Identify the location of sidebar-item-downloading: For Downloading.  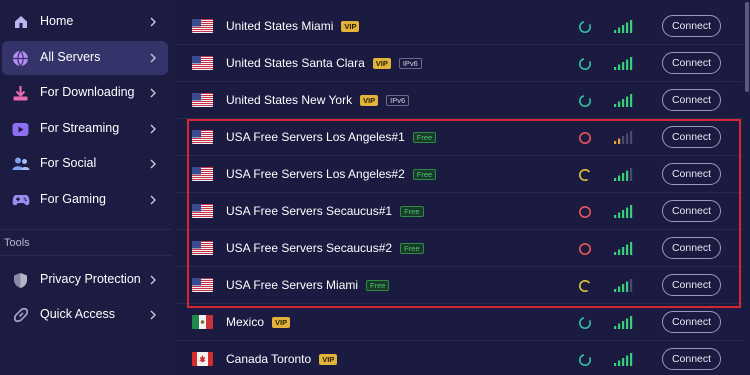
(85, 93).